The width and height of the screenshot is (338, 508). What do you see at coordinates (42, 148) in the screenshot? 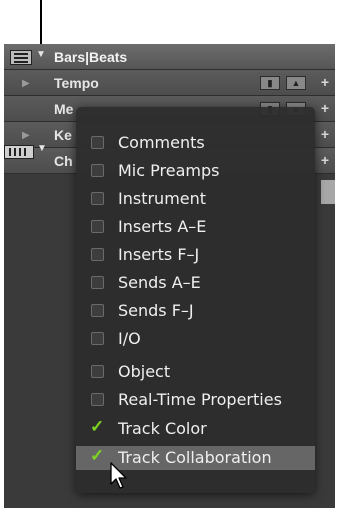
I see `view-menu-arrow-icon: ▼` at bounding box center [42, 148].